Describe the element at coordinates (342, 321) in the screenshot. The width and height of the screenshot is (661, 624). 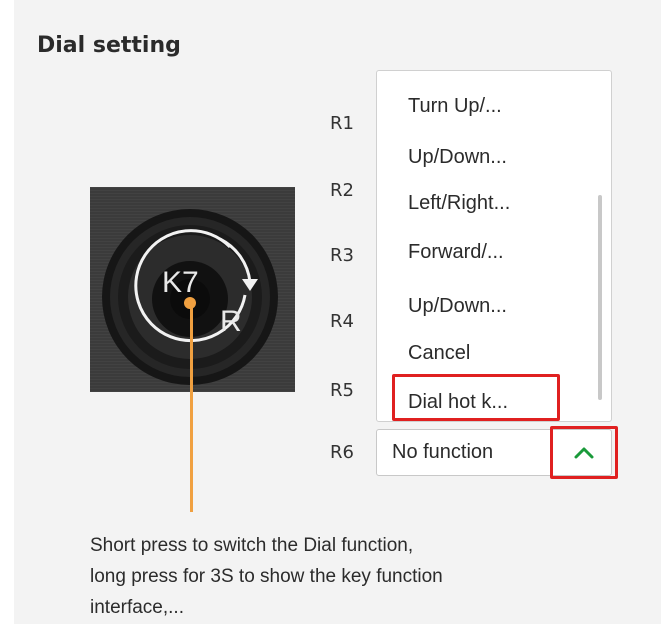
I see `row-label-r4: R4` at that location.